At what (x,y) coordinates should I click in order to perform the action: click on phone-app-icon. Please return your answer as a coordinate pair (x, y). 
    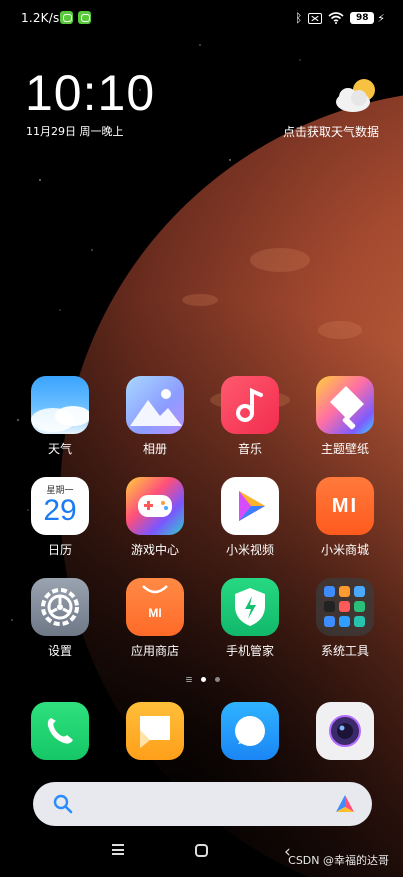
    Looking at the image, I should click on (60, 731).